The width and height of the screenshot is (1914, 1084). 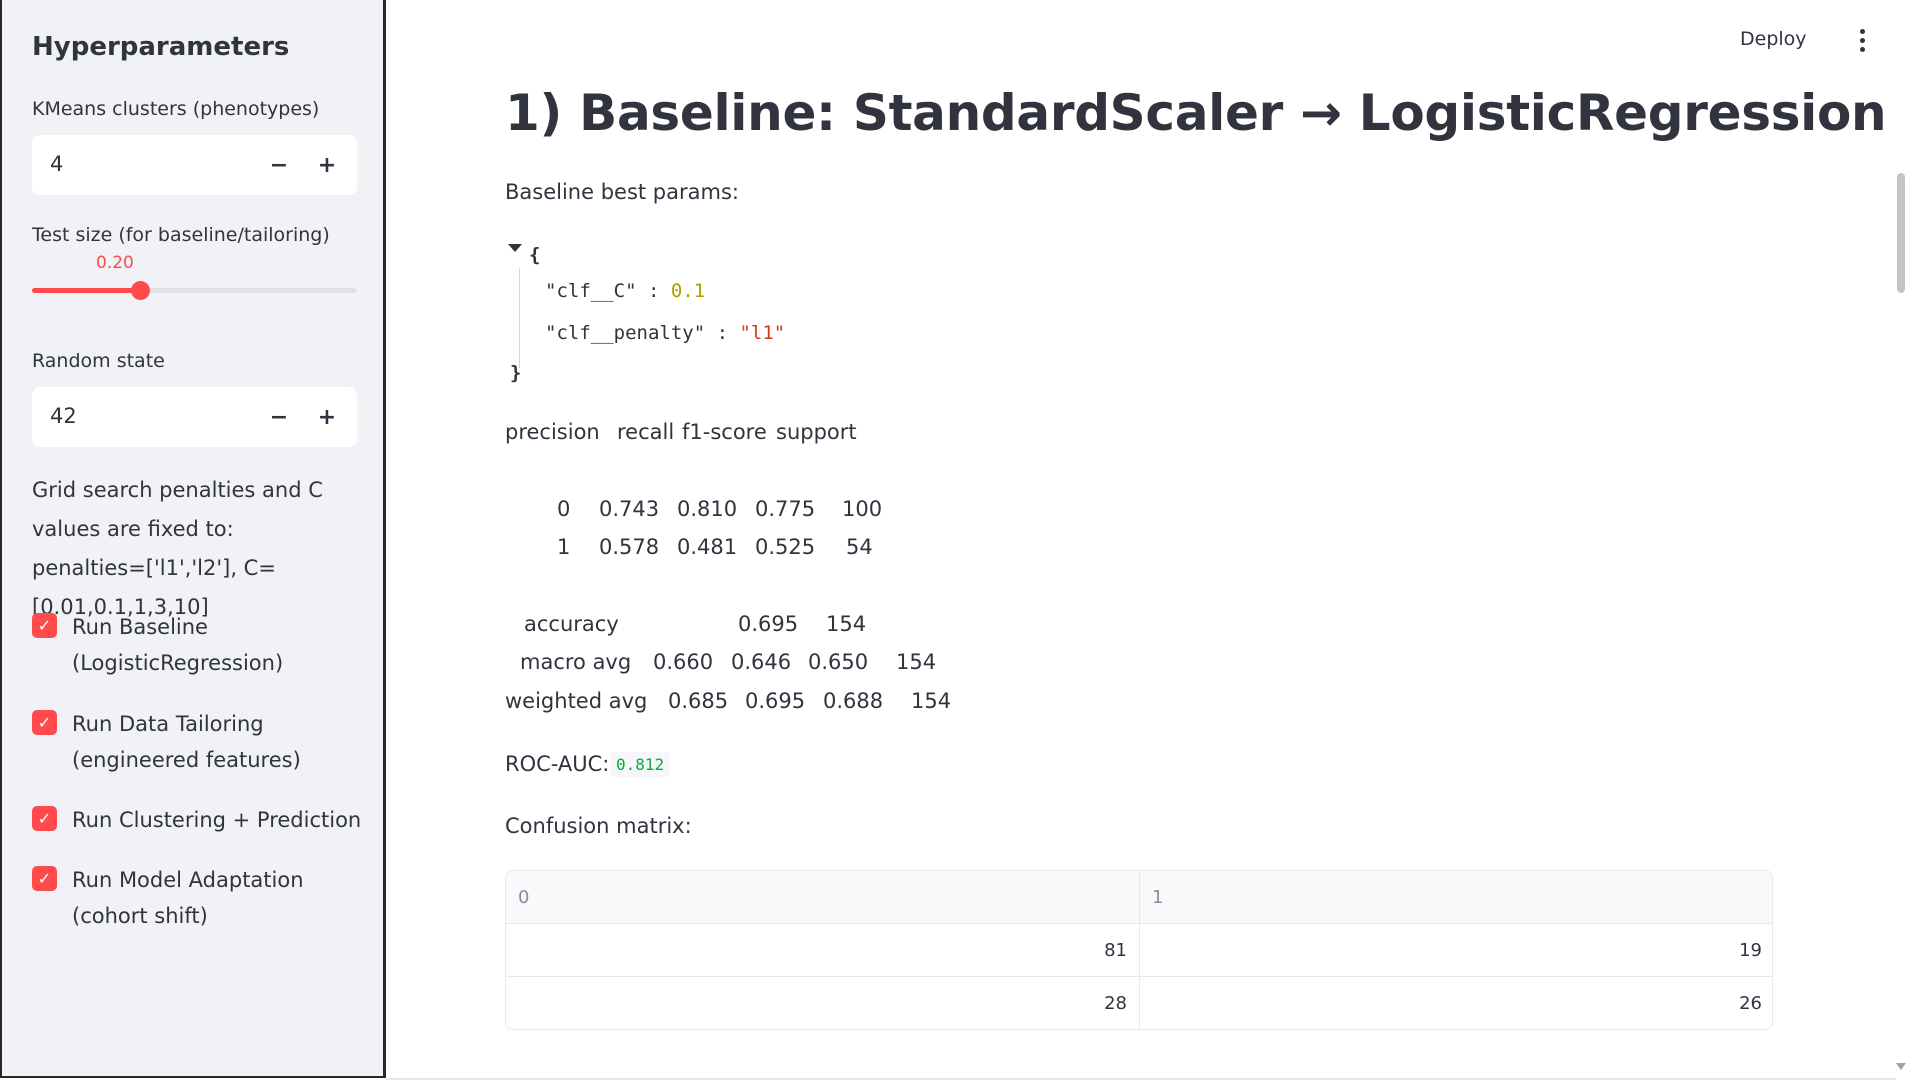 I want to click on kmeans-value: 4, so click(x=56, y=164).